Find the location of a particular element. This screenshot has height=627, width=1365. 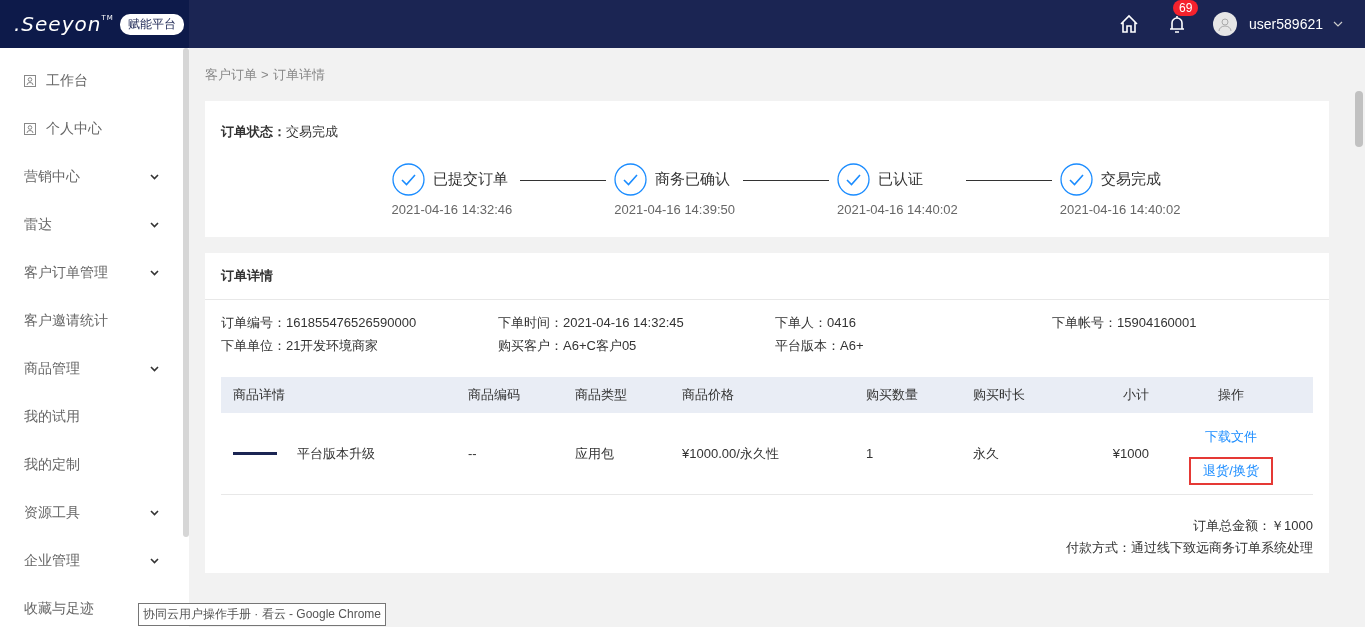

action-link: 退货/换货 is located at coordinates (1231, 470).